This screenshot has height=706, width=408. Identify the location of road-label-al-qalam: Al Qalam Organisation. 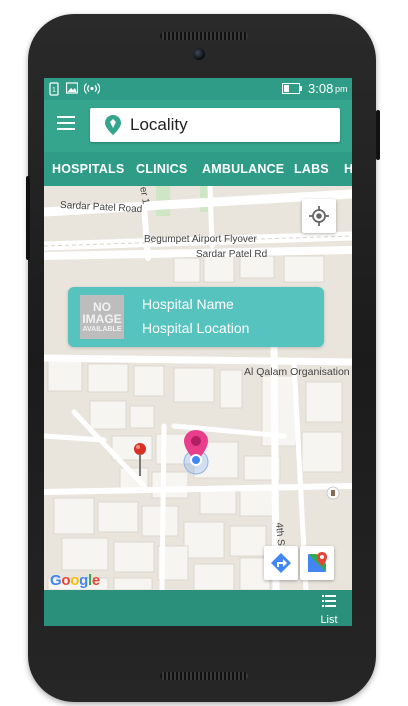
(297, 372).